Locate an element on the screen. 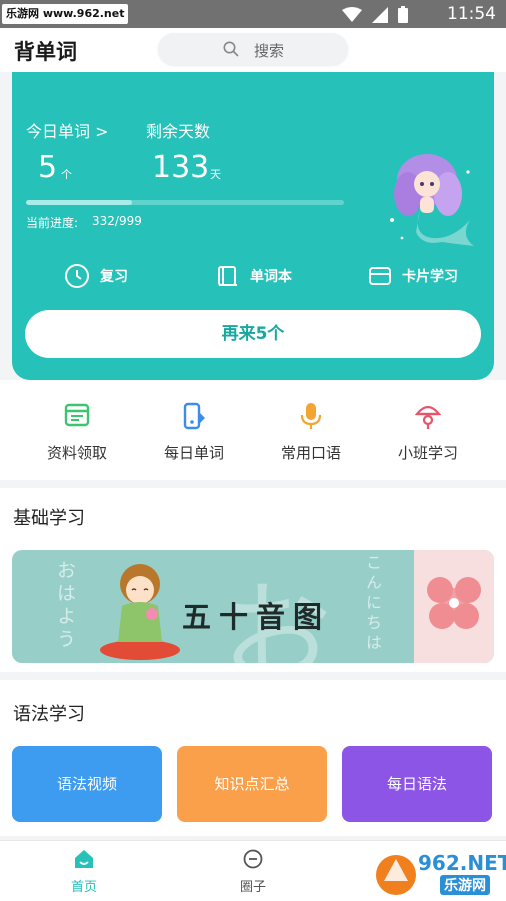 Image resolution: width=506 pixels, height=901 pixels. search-placeholder: 搜索 is located at coordinates (269, 51).